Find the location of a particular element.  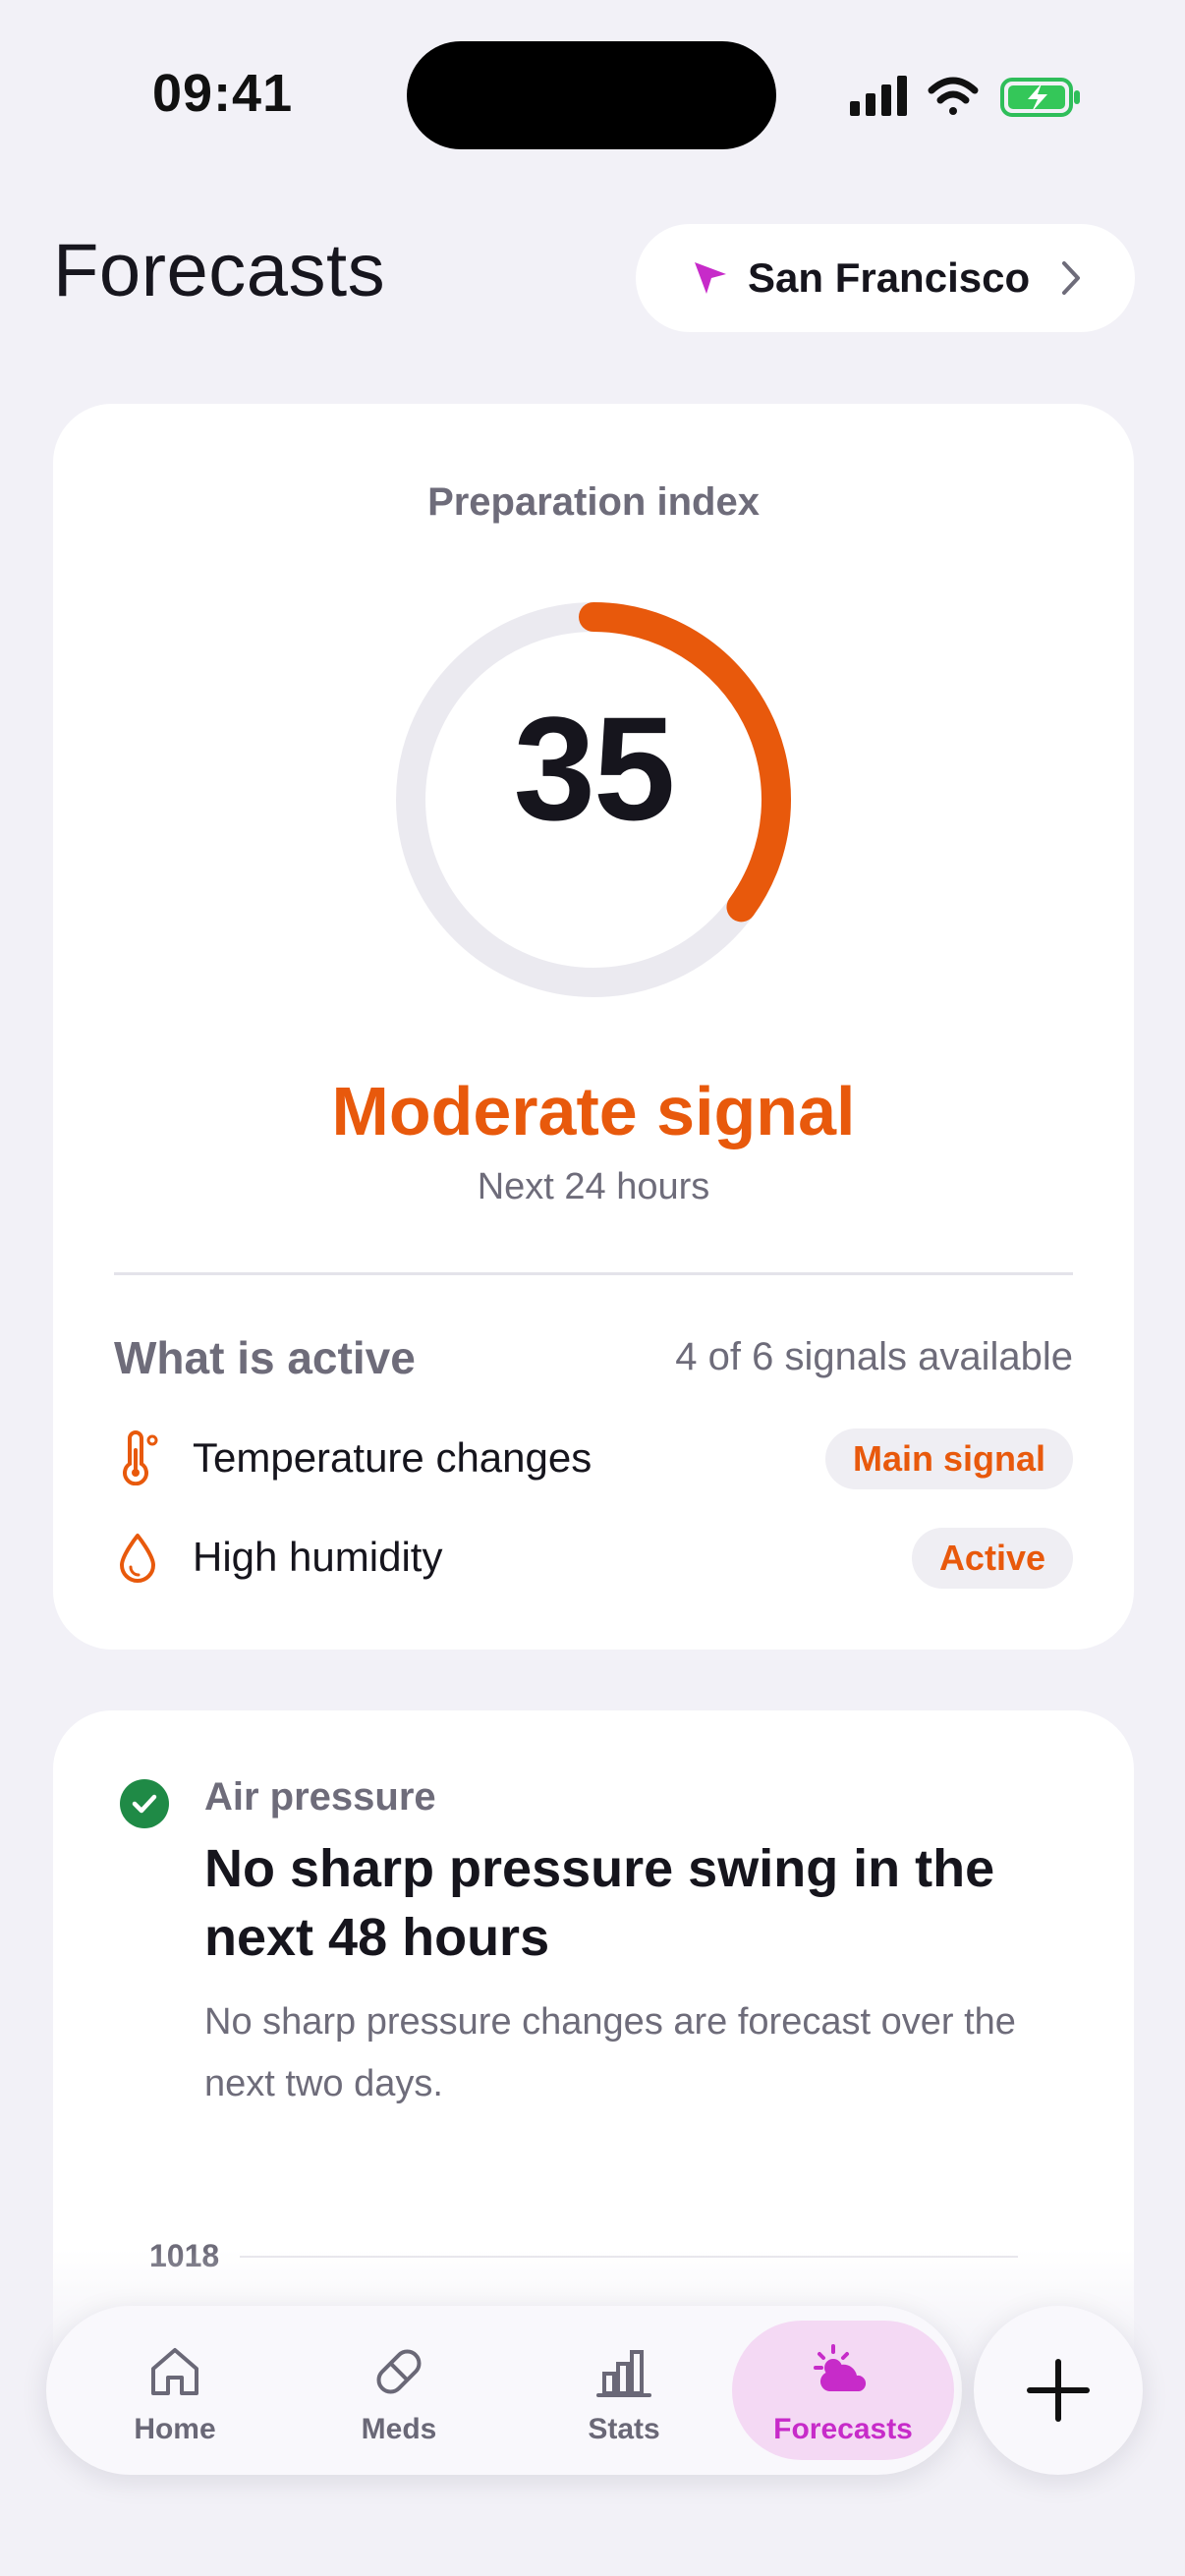

tab-label: Forecasts is located at coordinates (843, 2429).